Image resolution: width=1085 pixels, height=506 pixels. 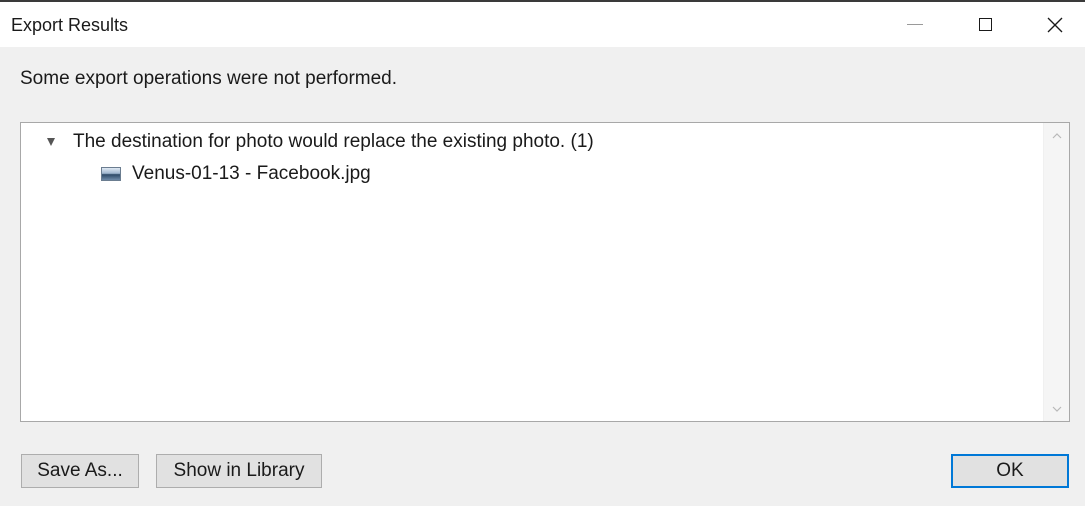 What do you see at coordinates (70, 25) in the screenshot?
I see `window-title: Export Results` at bounding box center [70, 25].